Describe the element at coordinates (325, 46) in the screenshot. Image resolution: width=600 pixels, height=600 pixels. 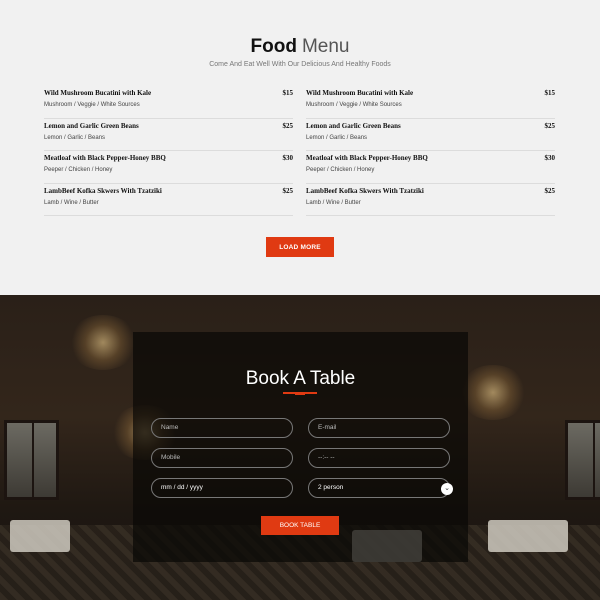
I see `menu-title-light: Menu` at that location.